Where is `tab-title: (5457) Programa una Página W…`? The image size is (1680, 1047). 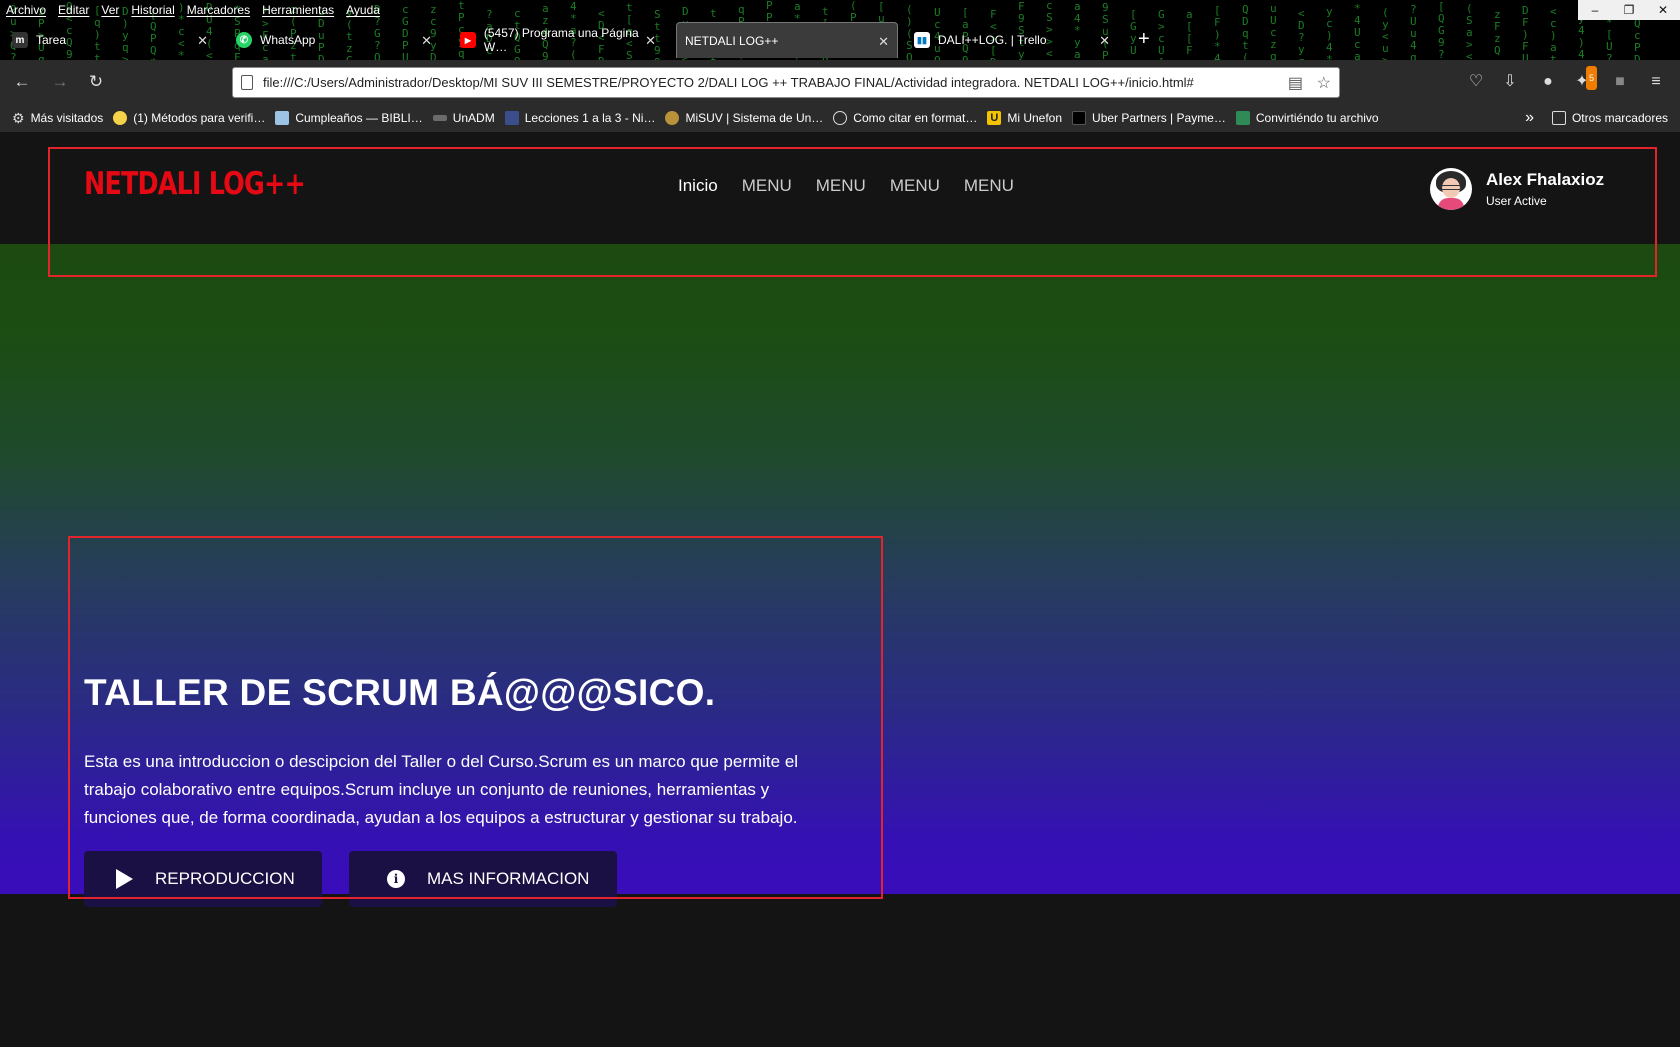 tab-title: (5457) Programa una Página W… is located at coordinates (561, 40).